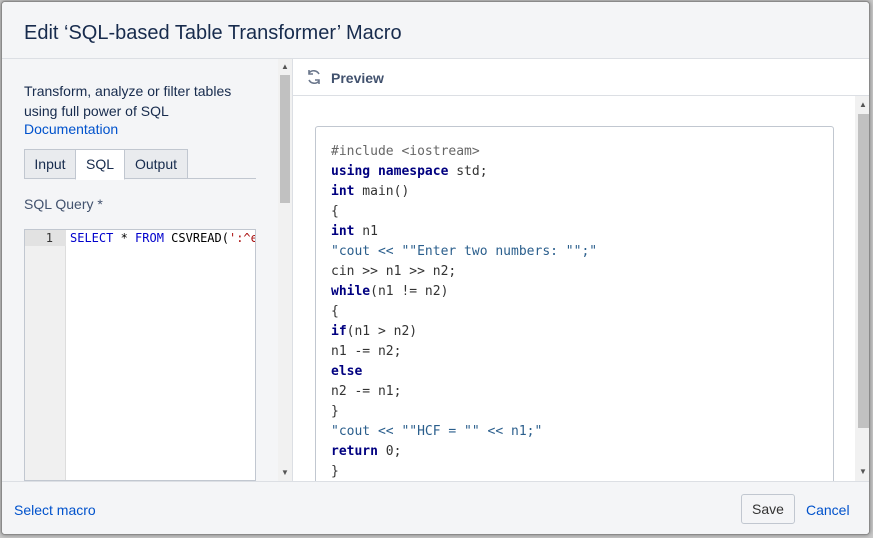 This screenshot has width=873, height=538. What do you see at coordinates (351, 291) in the screenshot?
I see `code-keyword: while` at bounding box center [351, 291].